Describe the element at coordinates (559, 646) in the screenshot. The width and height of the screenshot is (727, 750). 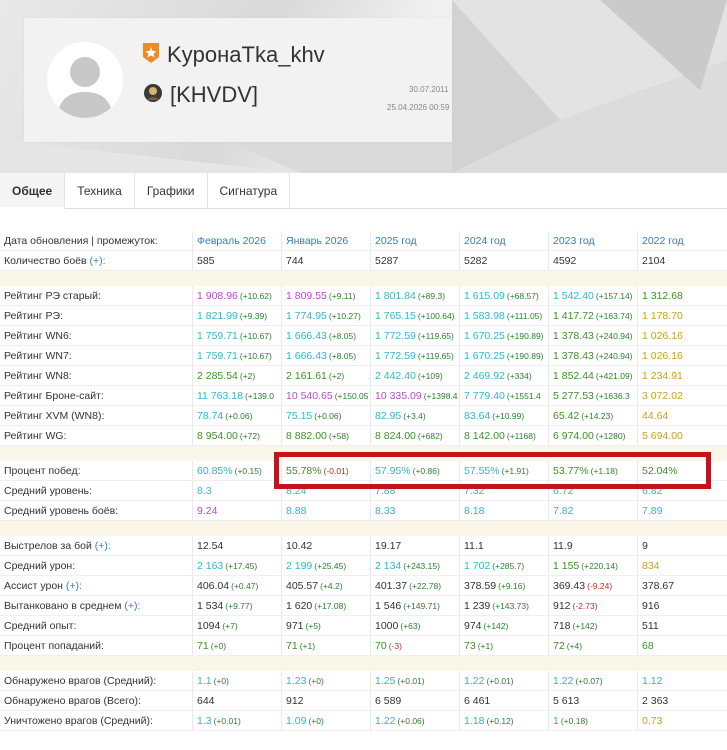
I see `cell-value: 72` at that location.